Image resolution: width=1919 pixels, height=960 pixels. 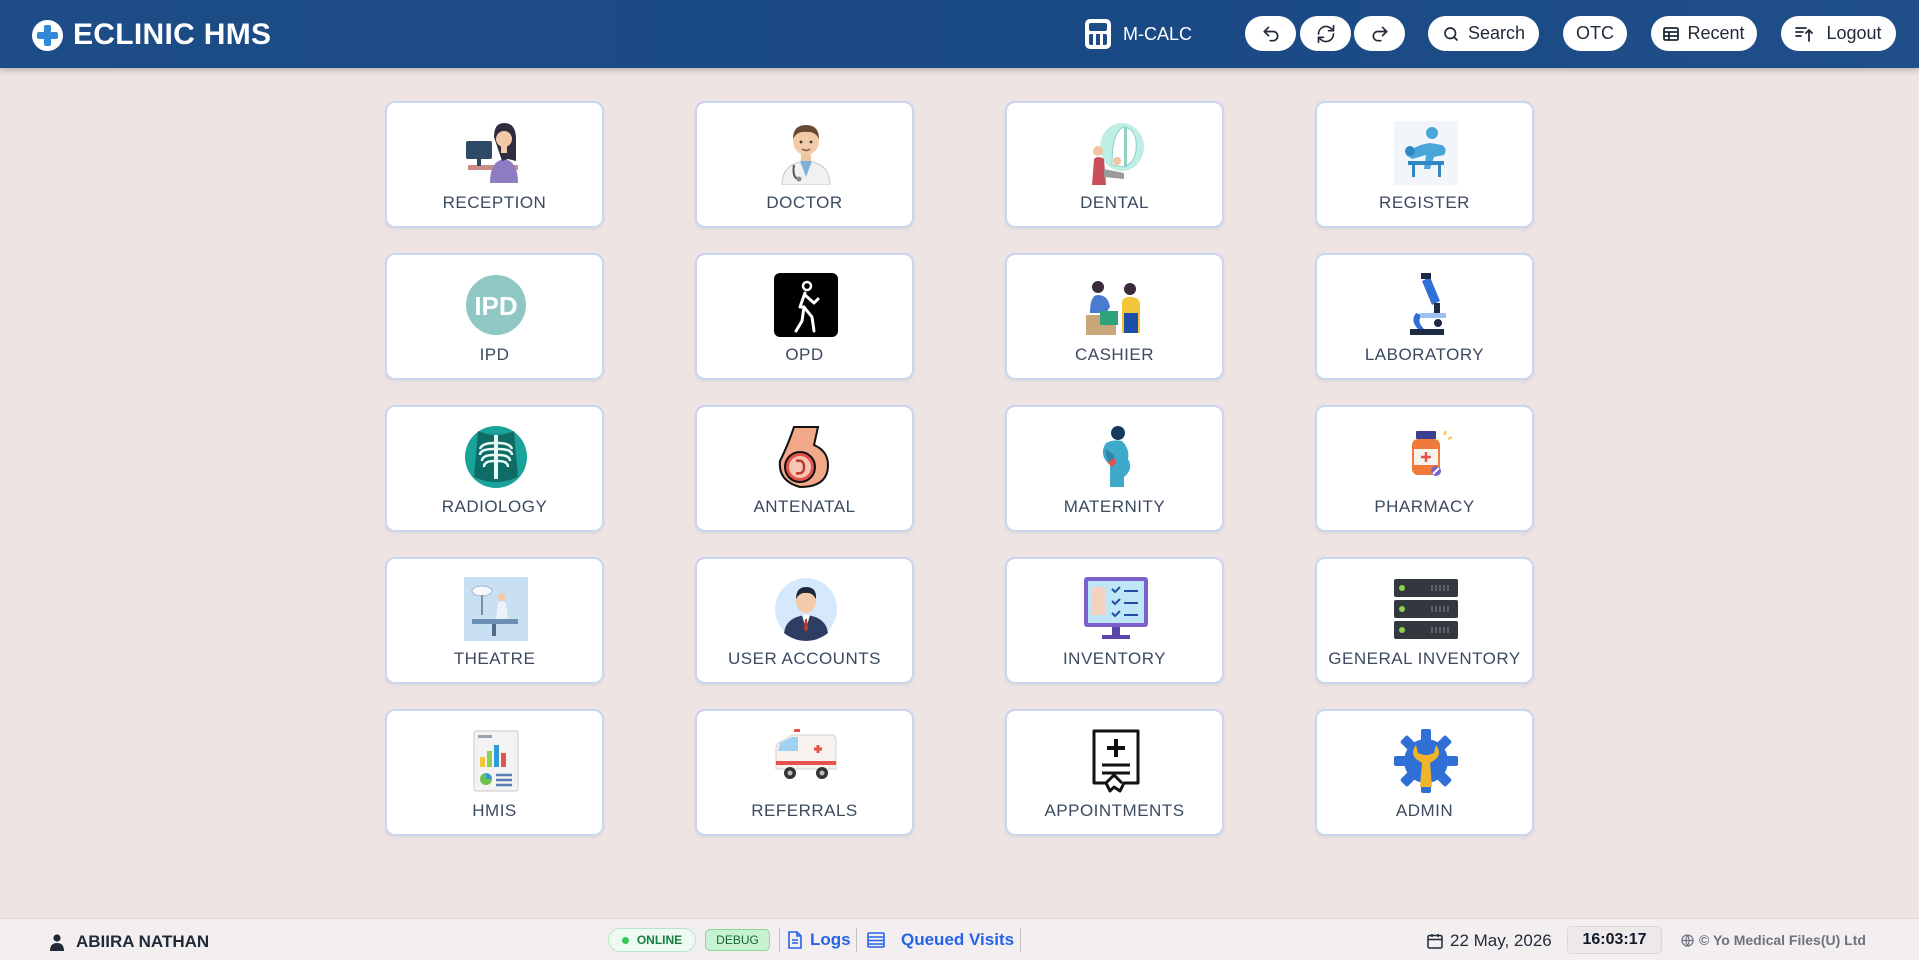 I want to click on module-tile-dental: DENTAL, so click(x=1114, y=164).